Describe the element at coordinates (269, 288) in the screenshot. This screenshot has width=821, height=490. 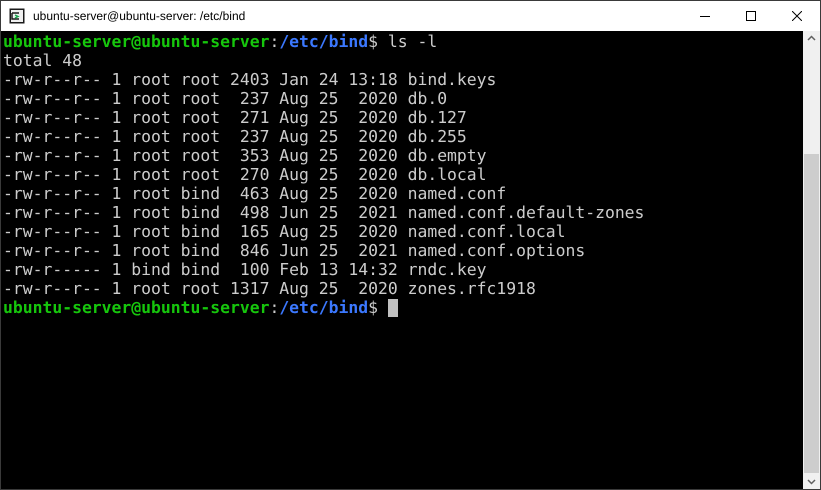
I see `output-line: -rw-r--r-- 1 root root 1317 Aug 25 2020 zones.rfc1918` at that location.